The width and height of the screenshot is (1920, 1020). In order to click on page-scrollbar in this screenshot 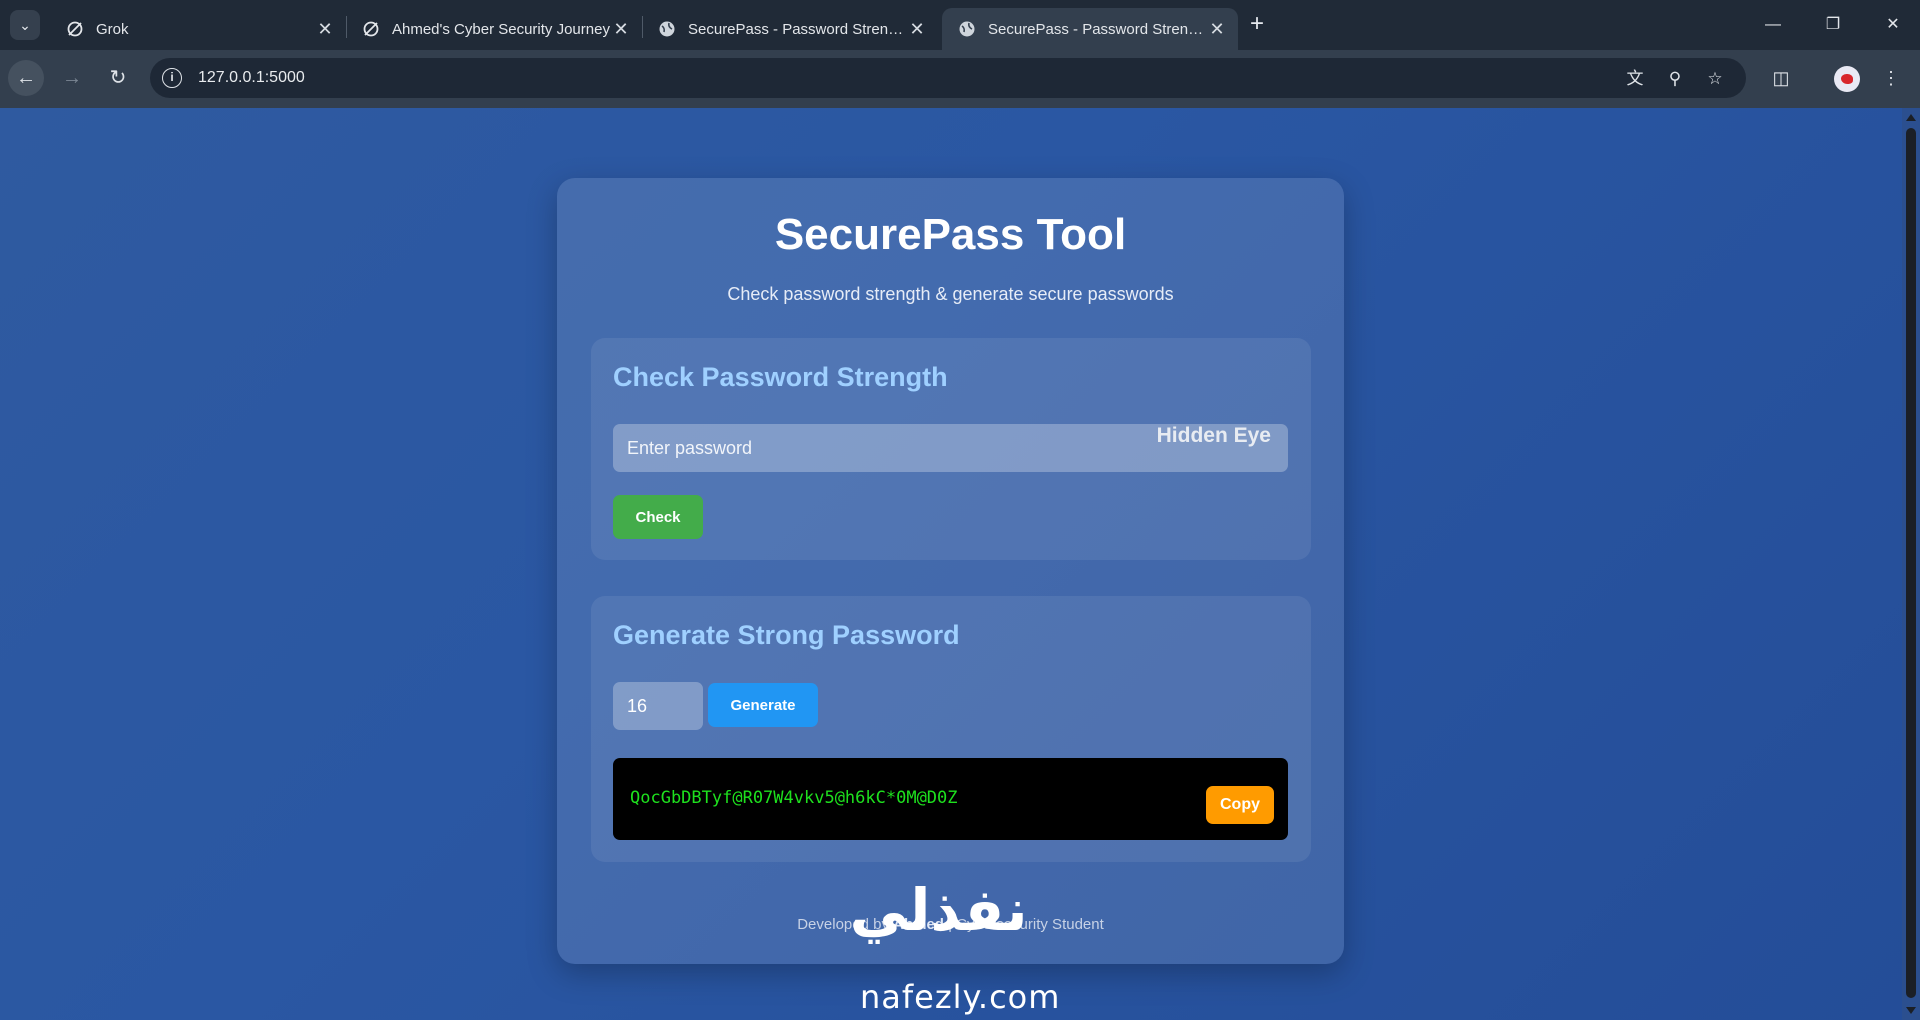, I will do `click(1911, 564)`.